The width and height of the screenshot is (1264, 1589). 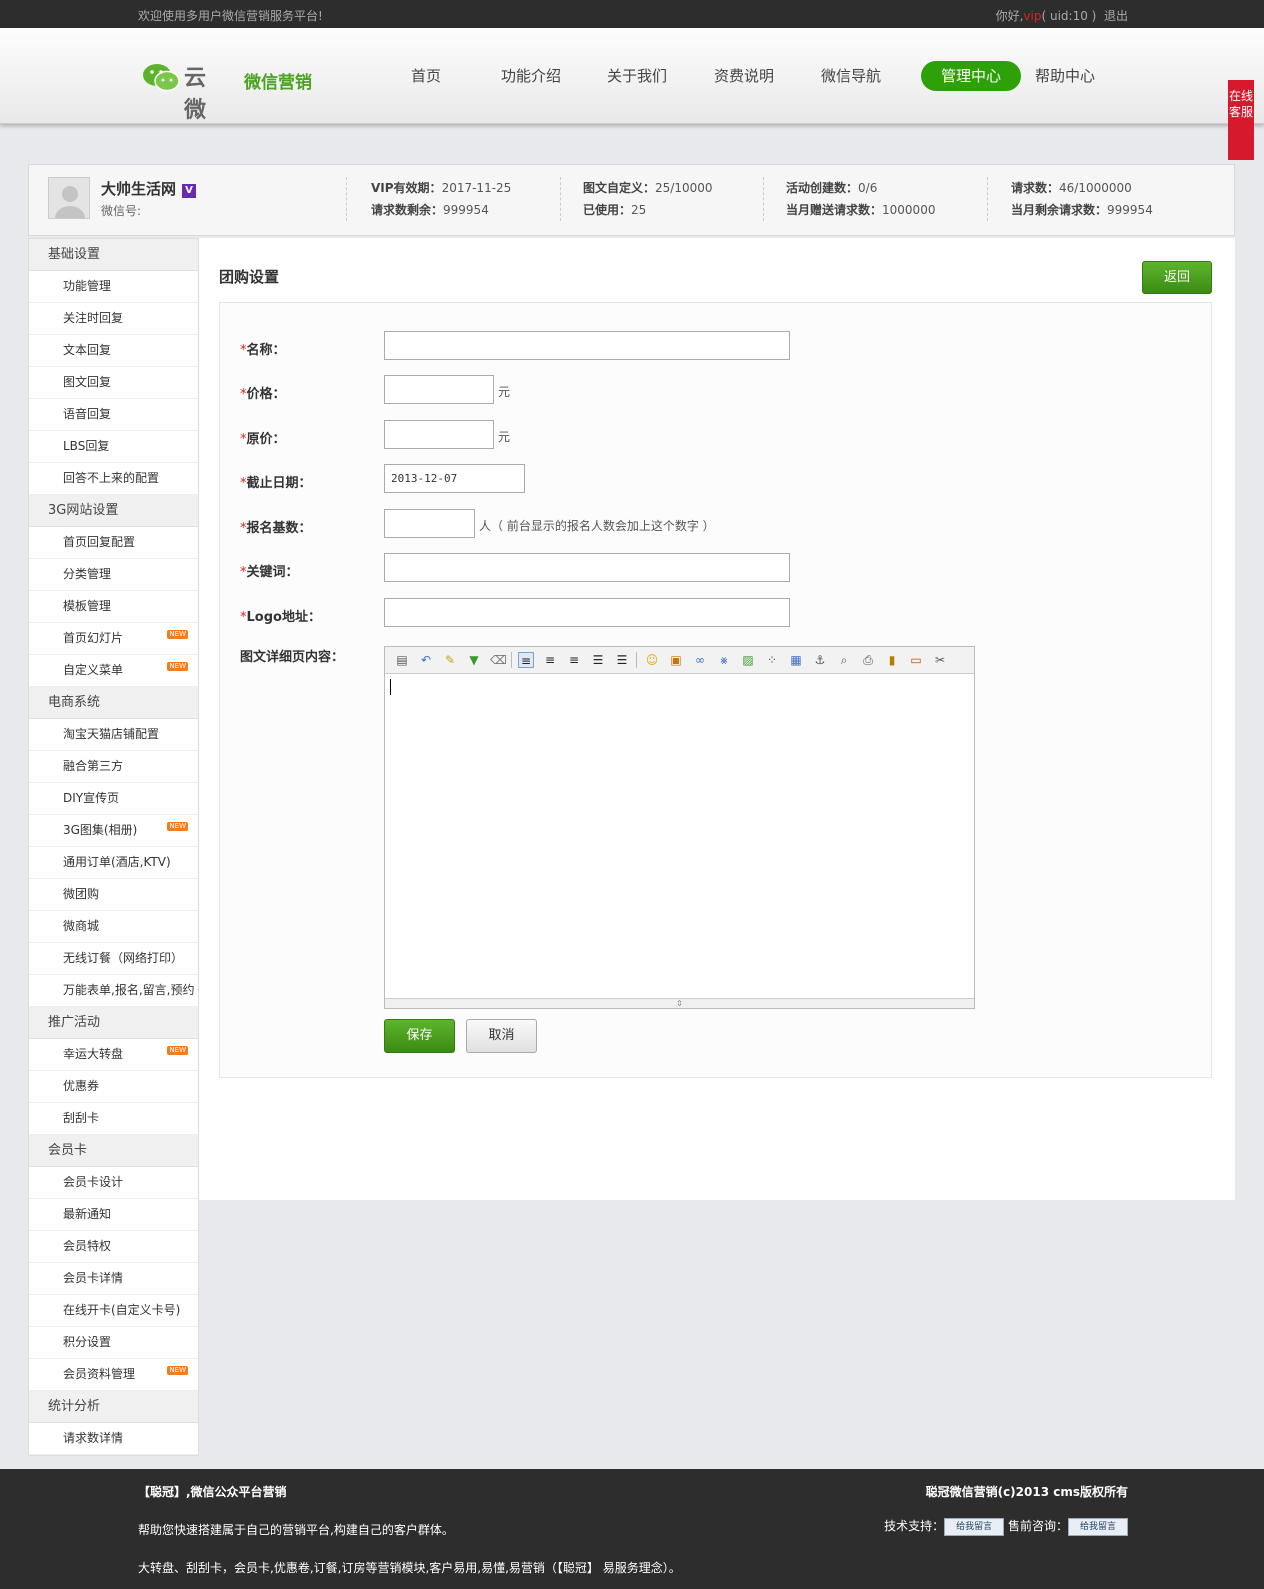 What do you see at coordinates (1037, 1526) in the screenshot?
I see `presale-label: 售前咨询：` at bounding box center [1037, 1526].